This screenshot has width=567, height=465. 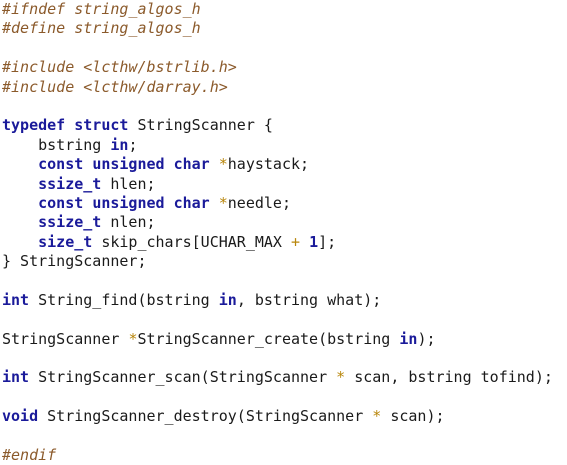 I want to click on code-token-plain: haystack;, so click(x=268, y=164).